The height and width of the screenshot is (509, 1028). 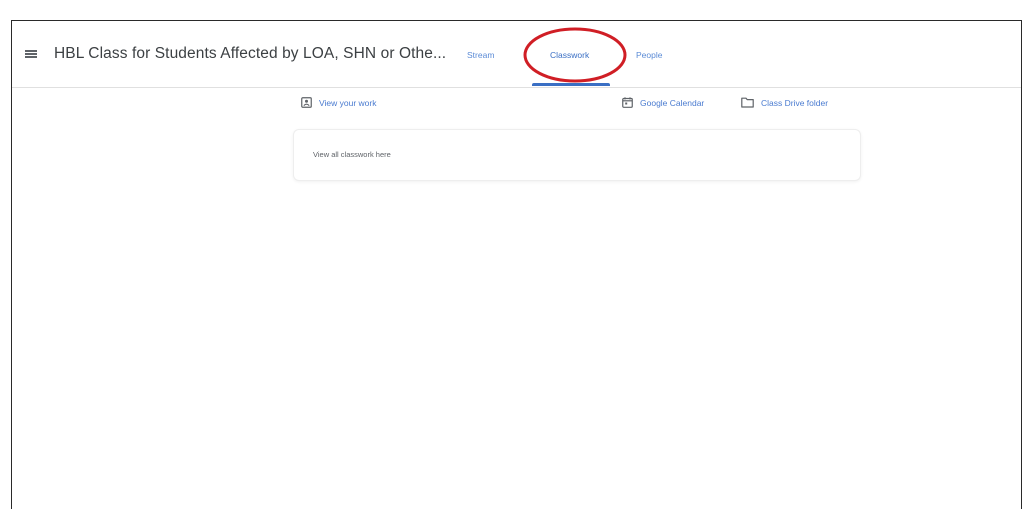 I want to click on view-your-work-label: View your work, so click(x=348, y=102).